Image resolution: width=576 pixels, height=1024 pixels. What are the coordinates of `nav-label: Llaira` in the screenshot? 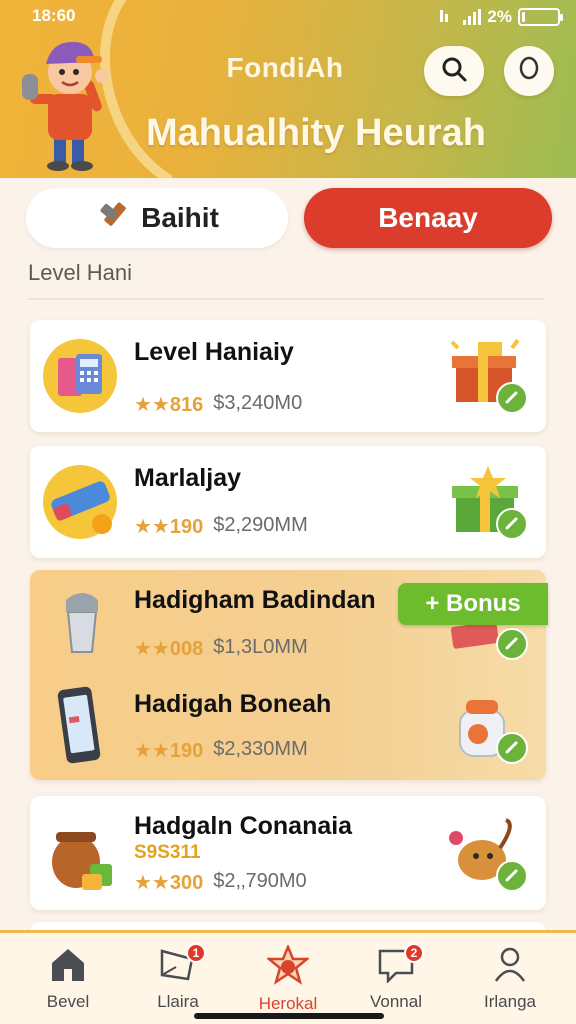 It's located at (178, 1001).